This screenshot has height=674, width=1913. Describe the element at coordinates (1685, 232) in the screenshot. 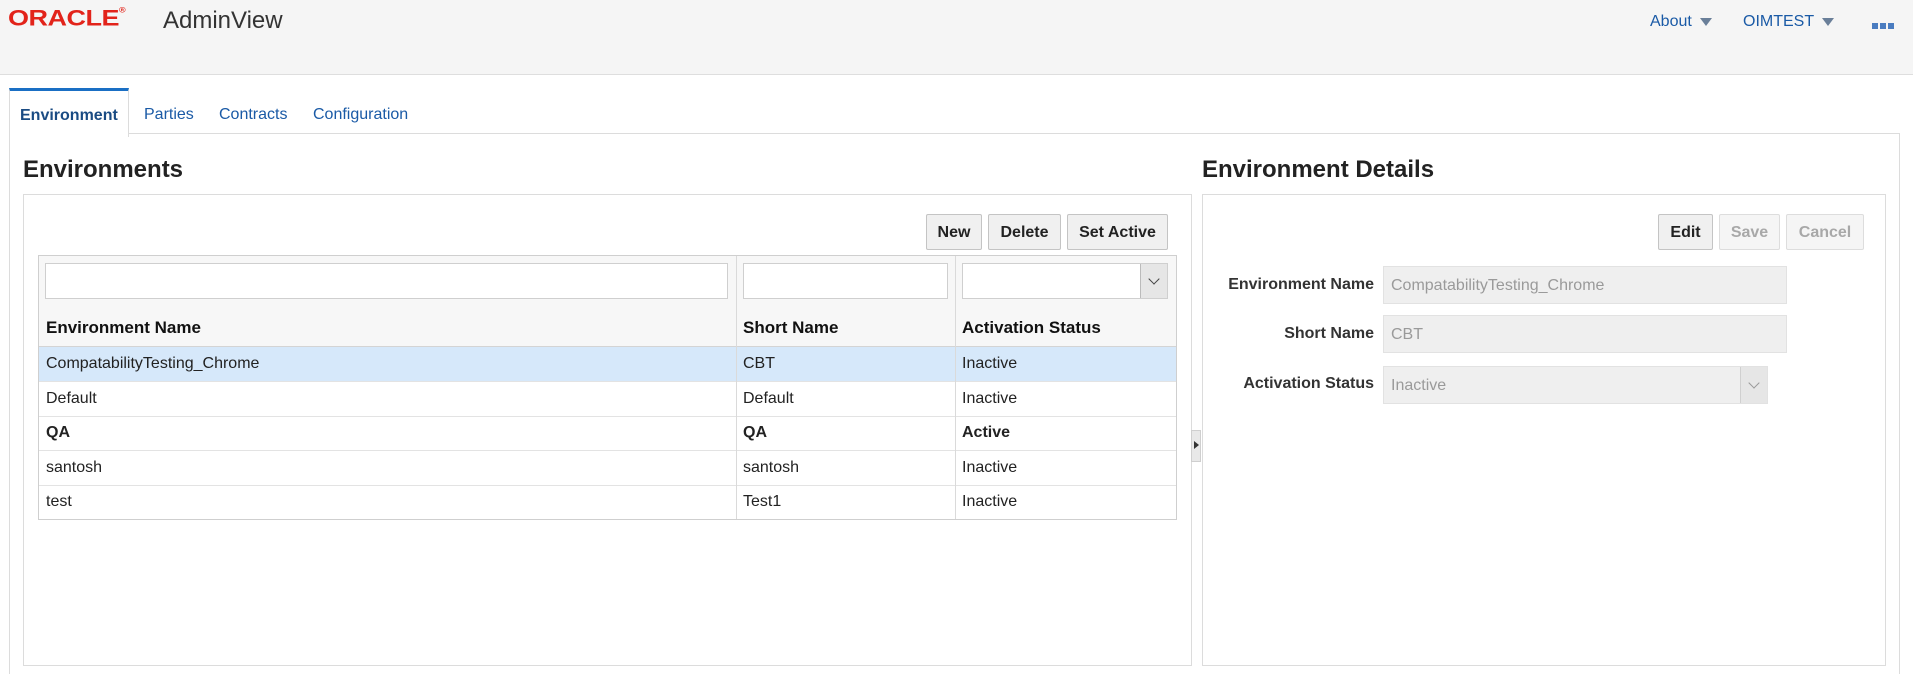

I see `edit-button: Edit` at that location.